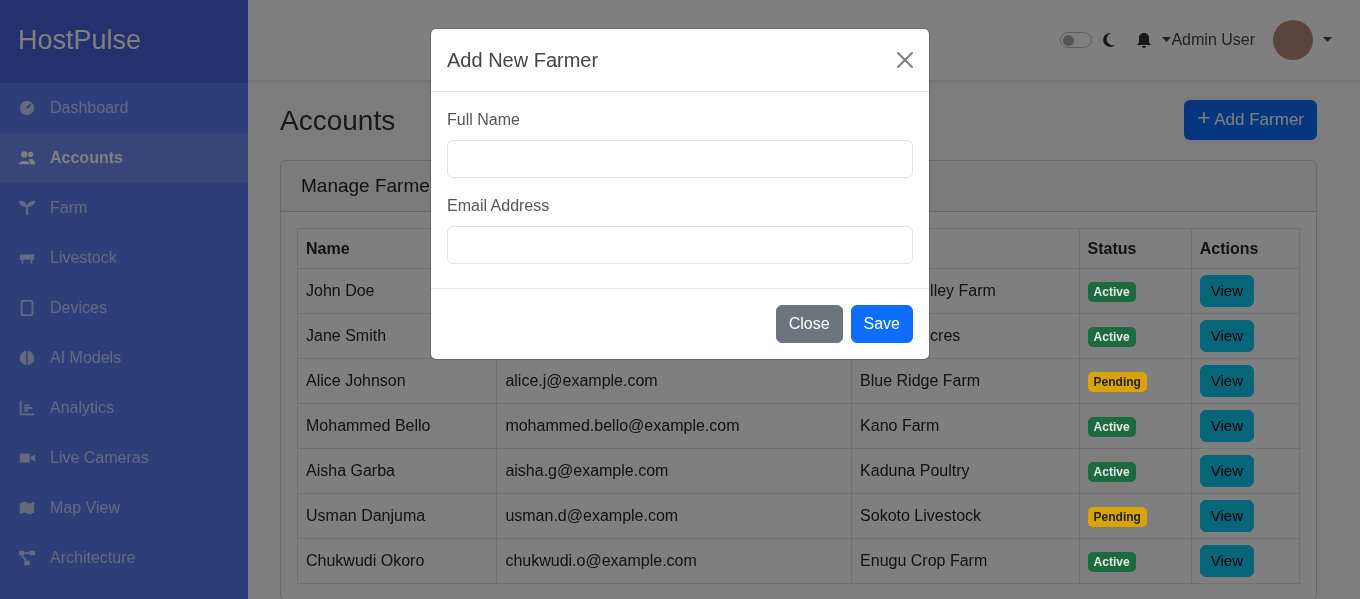 This screenshot has height=599, width=1360. I want to click on close-button: Close, so click(809, 324).